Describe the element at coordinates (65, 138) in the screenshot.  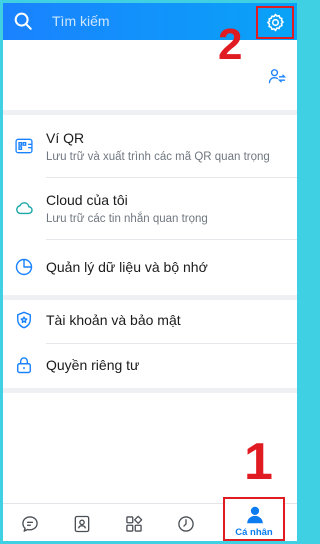
I see `menu-item-title: Ví QR` at that location.